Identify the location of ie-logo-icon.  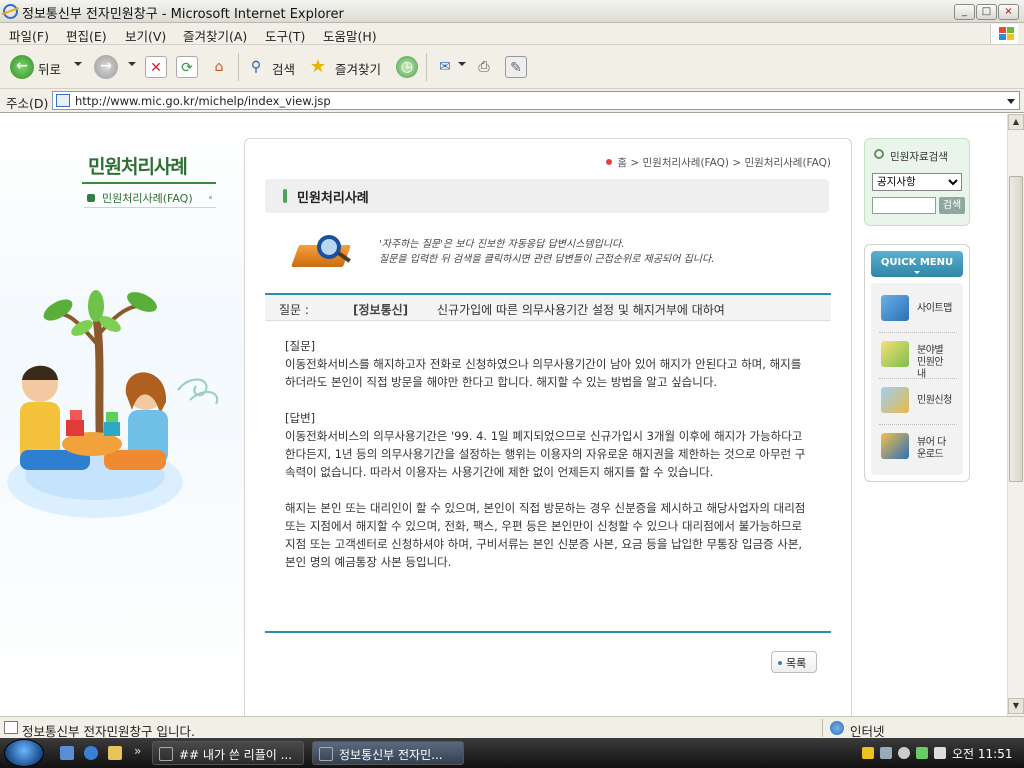
(10, 11).